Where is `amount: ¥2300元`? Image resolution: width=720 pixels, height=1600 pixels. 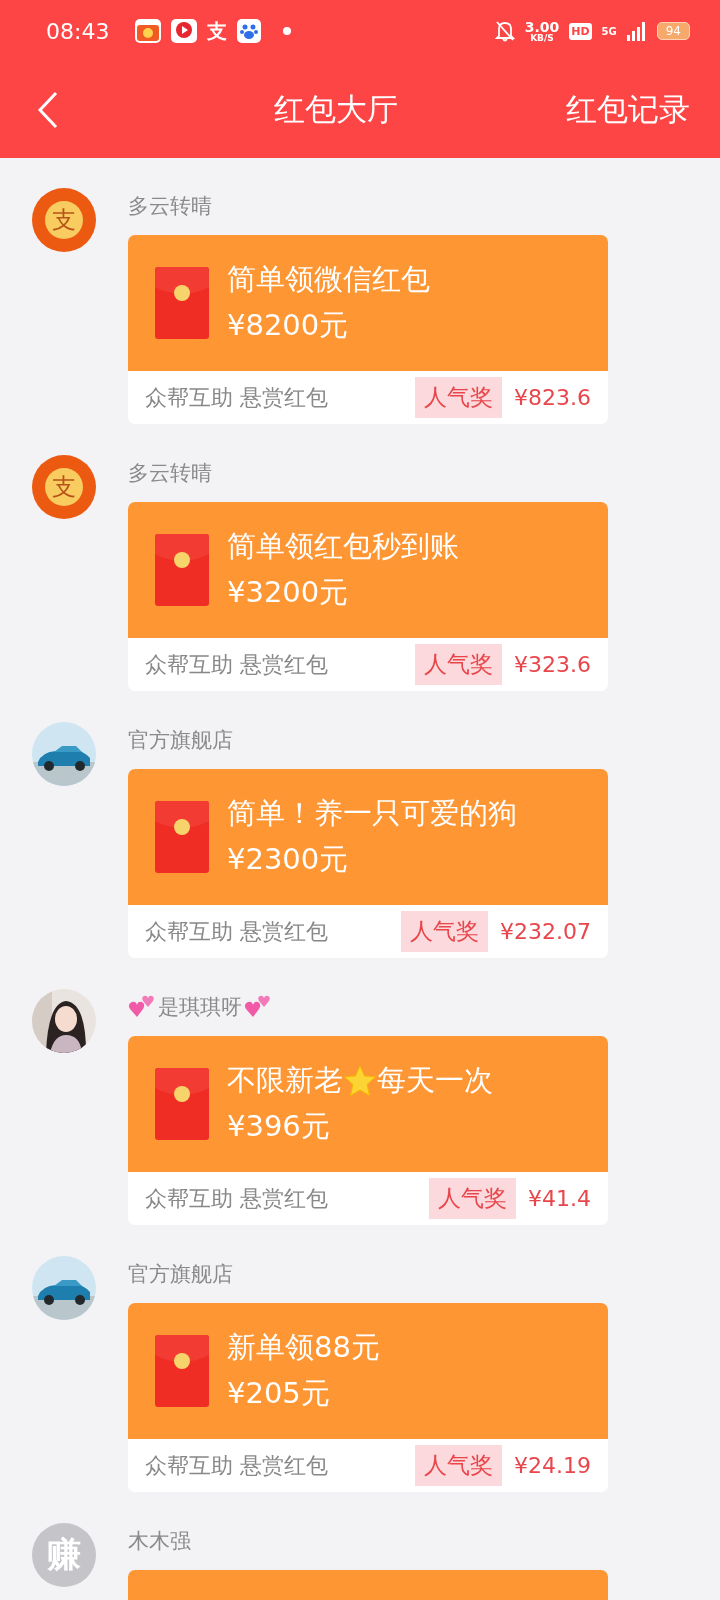
amount: ¥2300元 is located at coordinates (288, 859).